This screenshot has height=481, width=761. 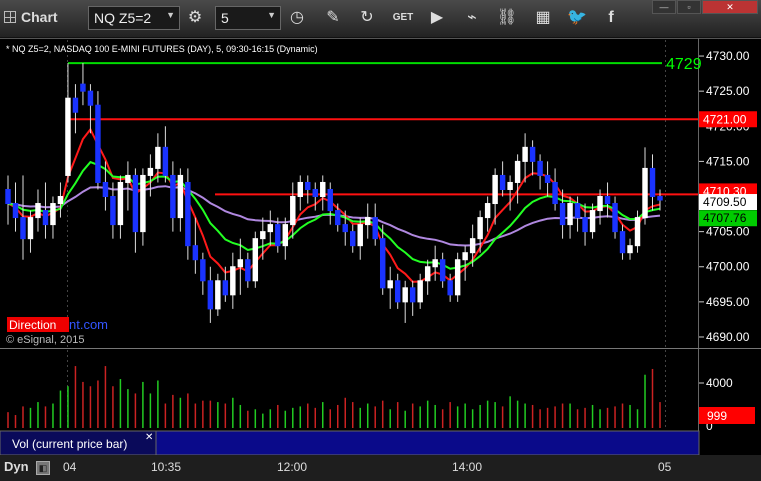 I want to click on y-tick-label: 4695.00, so click(x=728, y=302).